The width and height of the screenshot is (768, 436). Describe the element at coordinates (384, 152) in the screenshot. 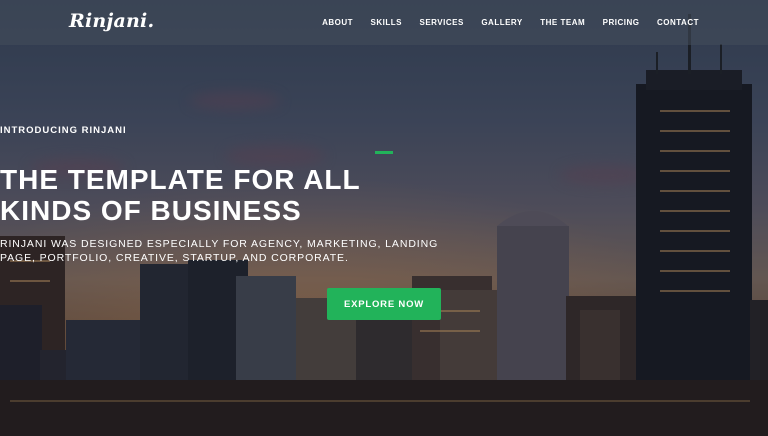

I see `accent-divider` at that location.